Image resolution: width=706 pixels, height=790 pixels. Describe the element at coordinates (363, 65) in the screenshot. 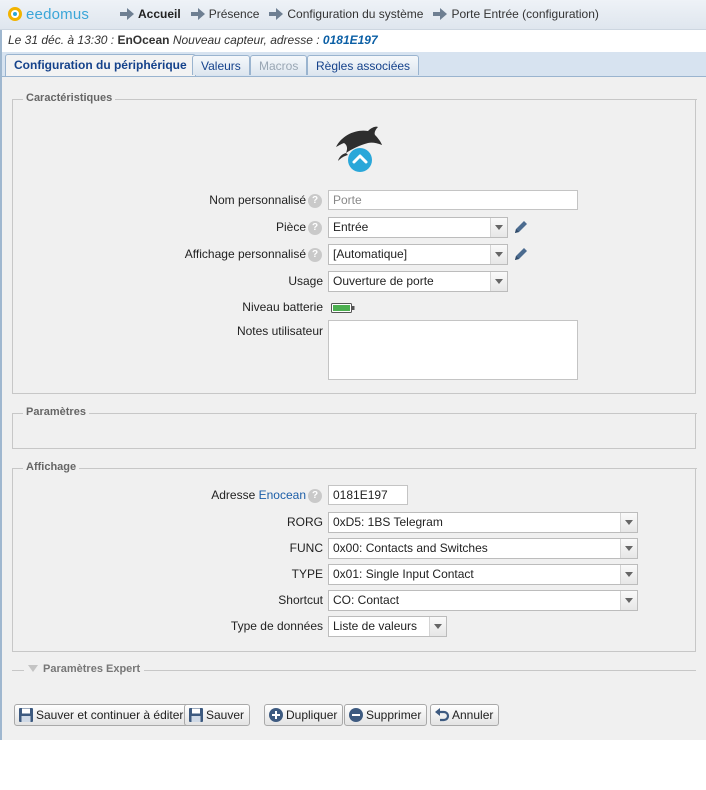

I see `tab-regles: Règles associées` at that location.